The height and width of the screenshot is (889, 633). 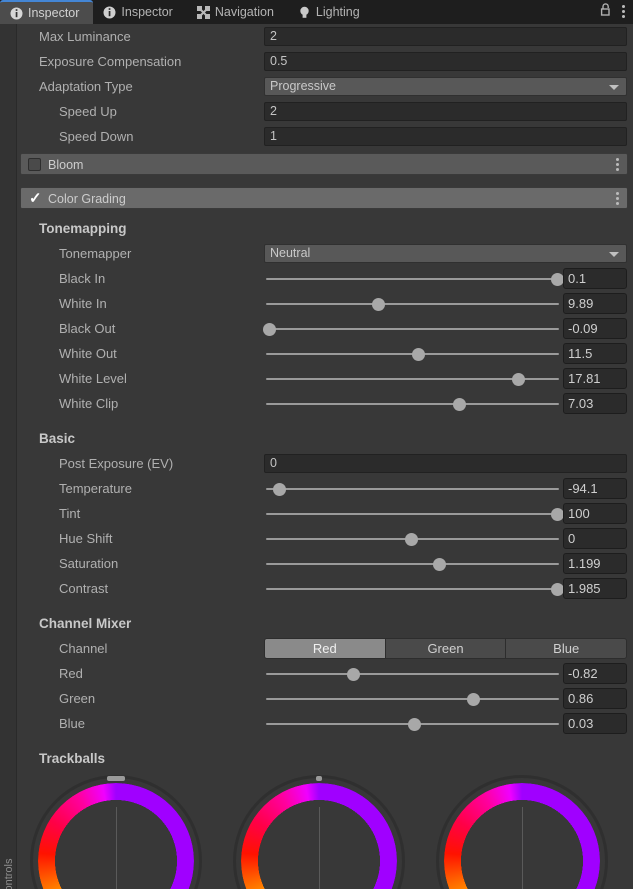 What do you see at coordinates (595, 588) in the screenshot?
I see `contrast-value: 1.985` at bounding box center [595, 588].